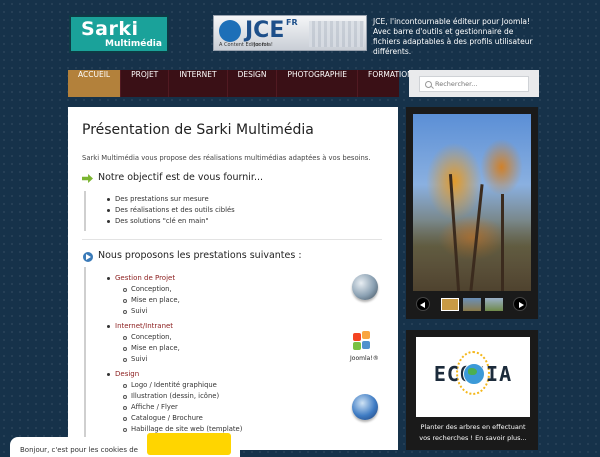 This screenshot has width=600, height=457. What do you see at coordinates (474, 374) in the screenshot?
I see `globe-icon` at bounding box center [474, 374].